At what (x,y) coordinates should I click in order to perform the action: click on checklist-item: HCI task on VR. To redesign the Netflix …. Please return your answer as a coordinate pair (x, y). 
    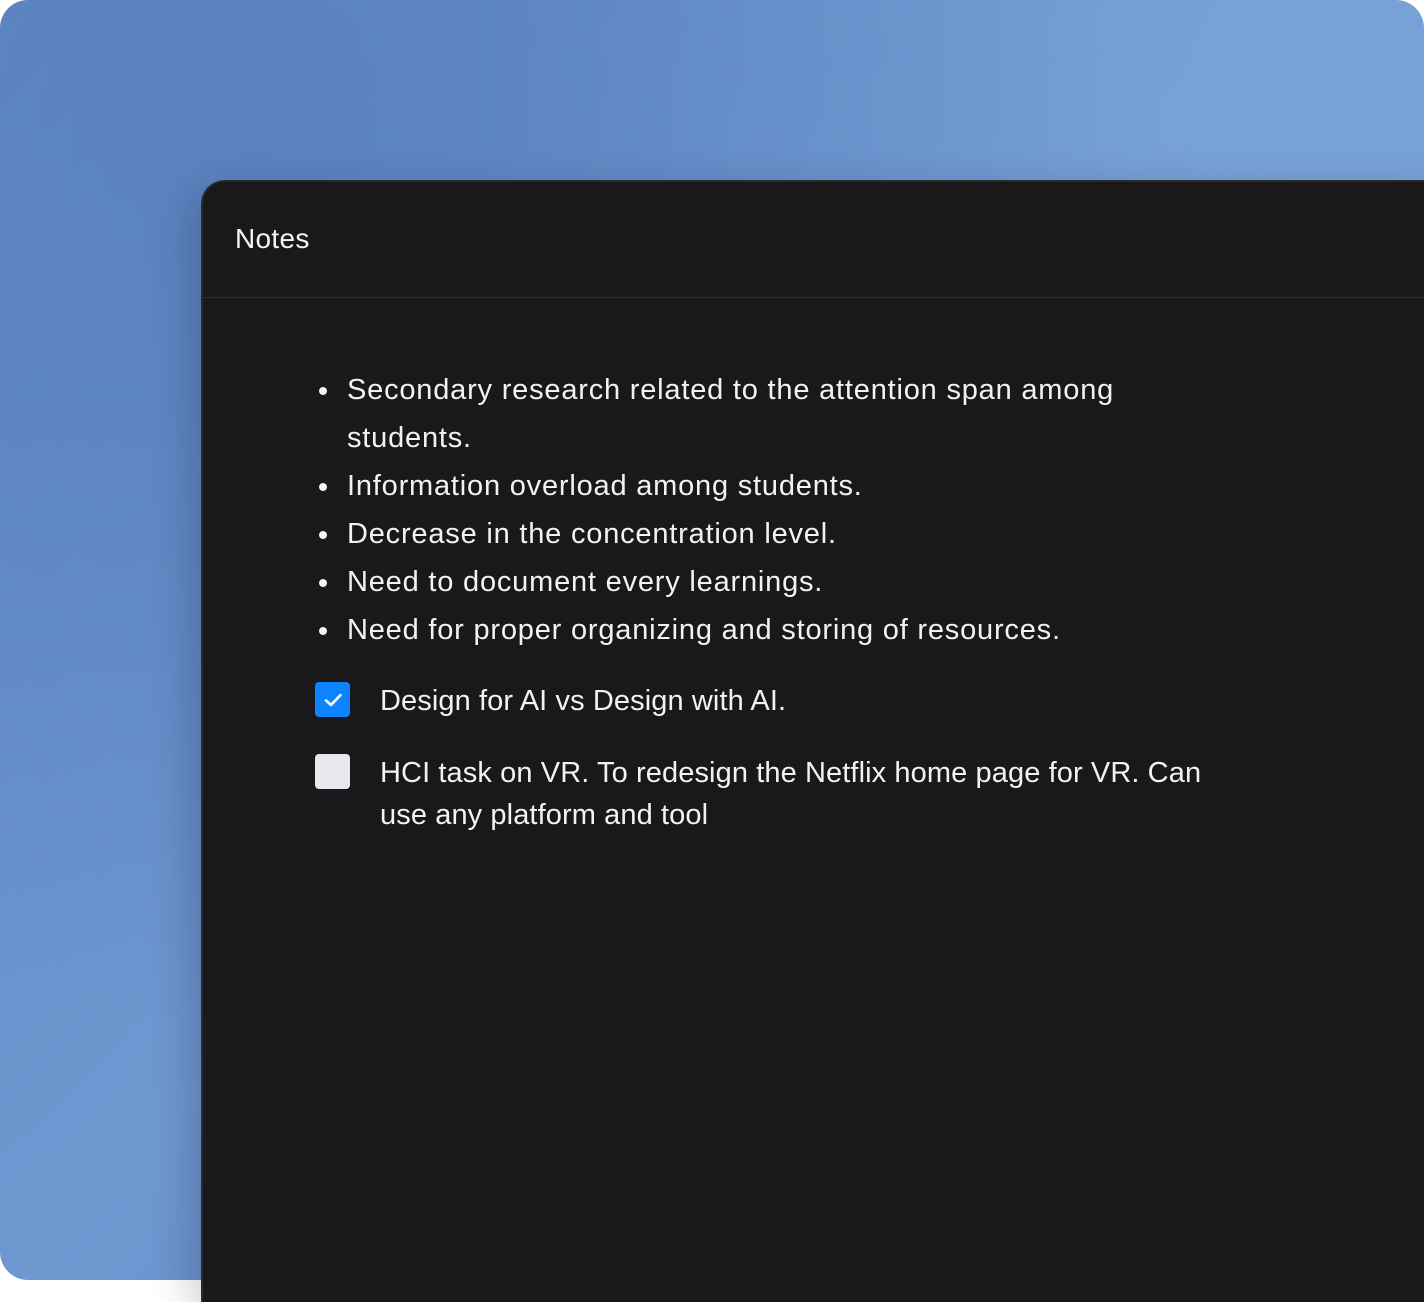
    Looking at the image, I should click on (765, 794).